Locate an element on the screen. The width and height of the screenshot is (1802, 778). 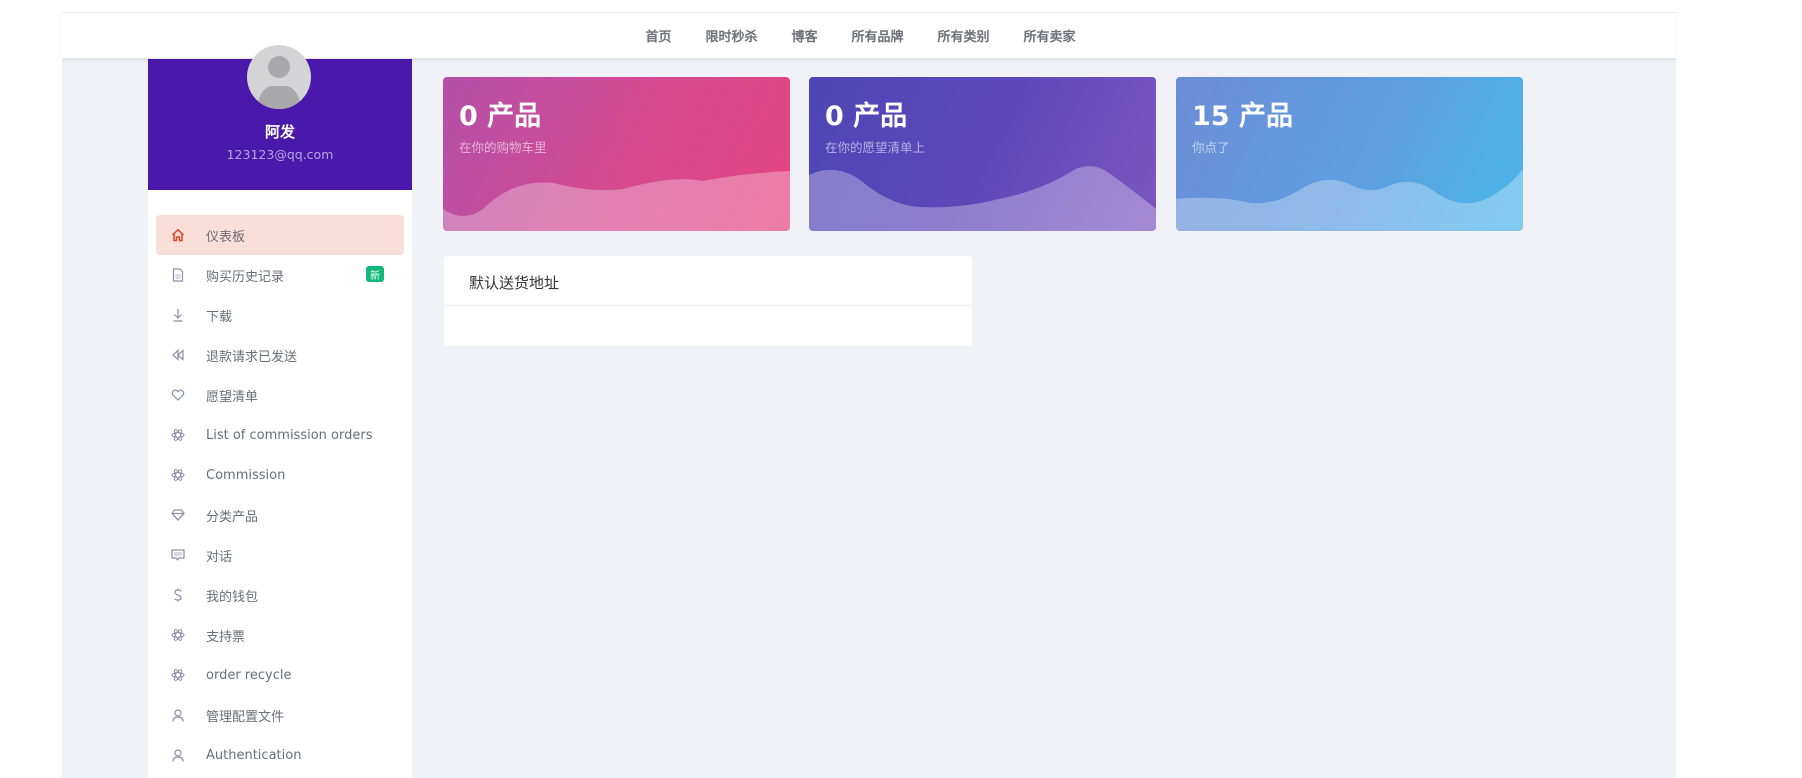
nav-all-categories: 所有类别 is located at coordinates (964, 35).